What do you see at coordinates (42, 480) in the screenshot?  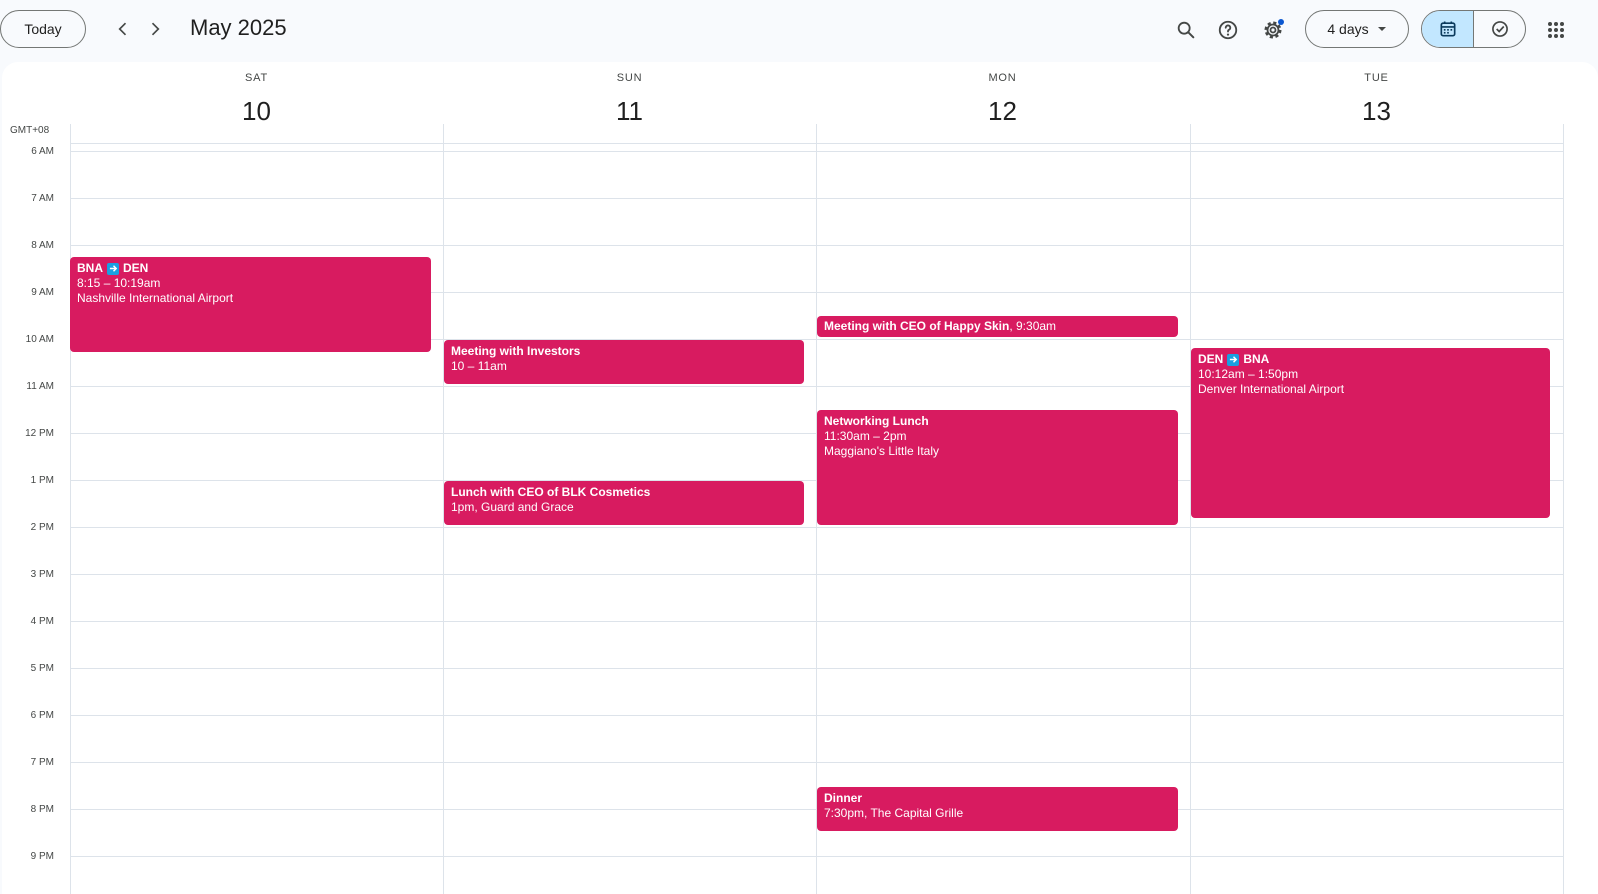 I see `hour-label: 1 PM` at bounding box center [42, 480].